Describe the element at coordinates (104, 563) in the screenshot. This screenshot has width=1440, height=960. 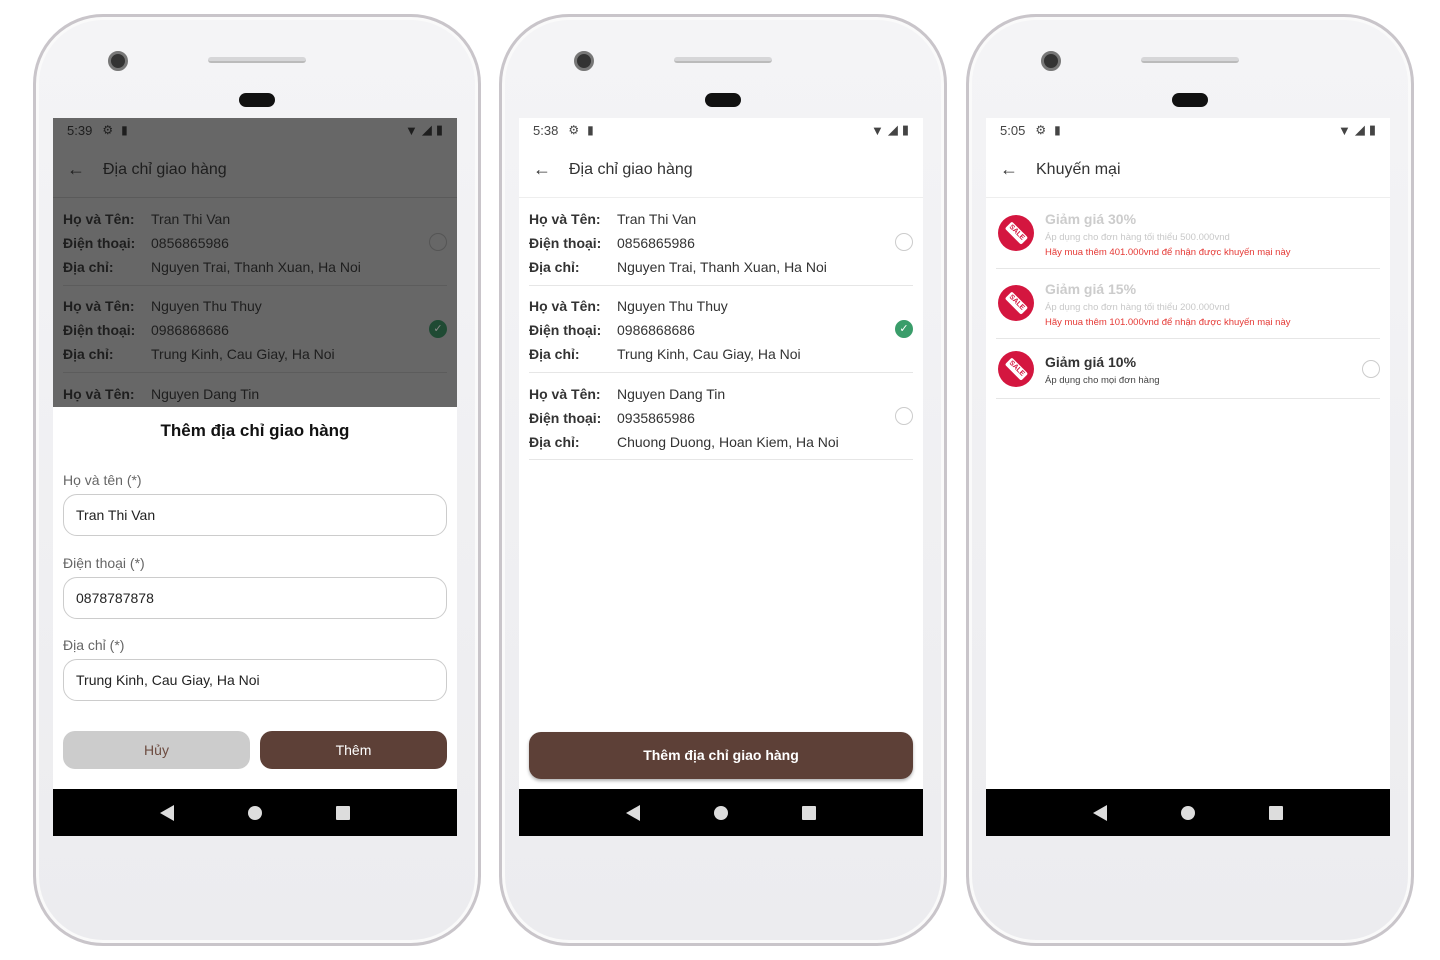
I see `phone-field-label: Điện thoại (*)` at that location.